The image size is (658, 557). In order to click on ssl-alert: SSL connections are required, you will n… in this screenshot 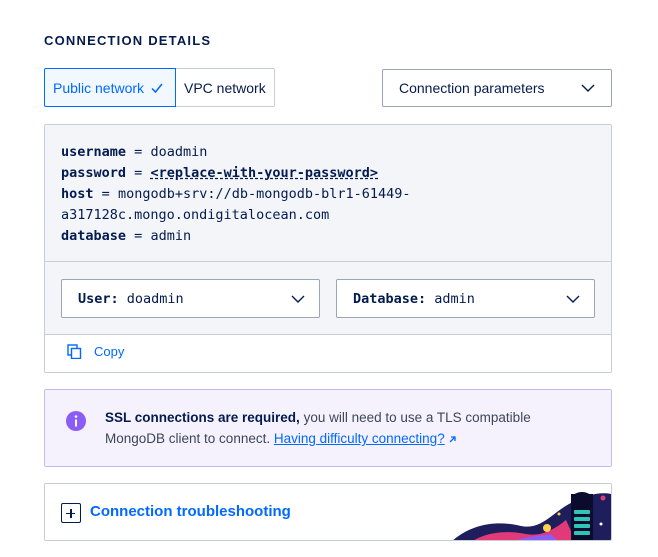, I will do `click(328, 428)`.